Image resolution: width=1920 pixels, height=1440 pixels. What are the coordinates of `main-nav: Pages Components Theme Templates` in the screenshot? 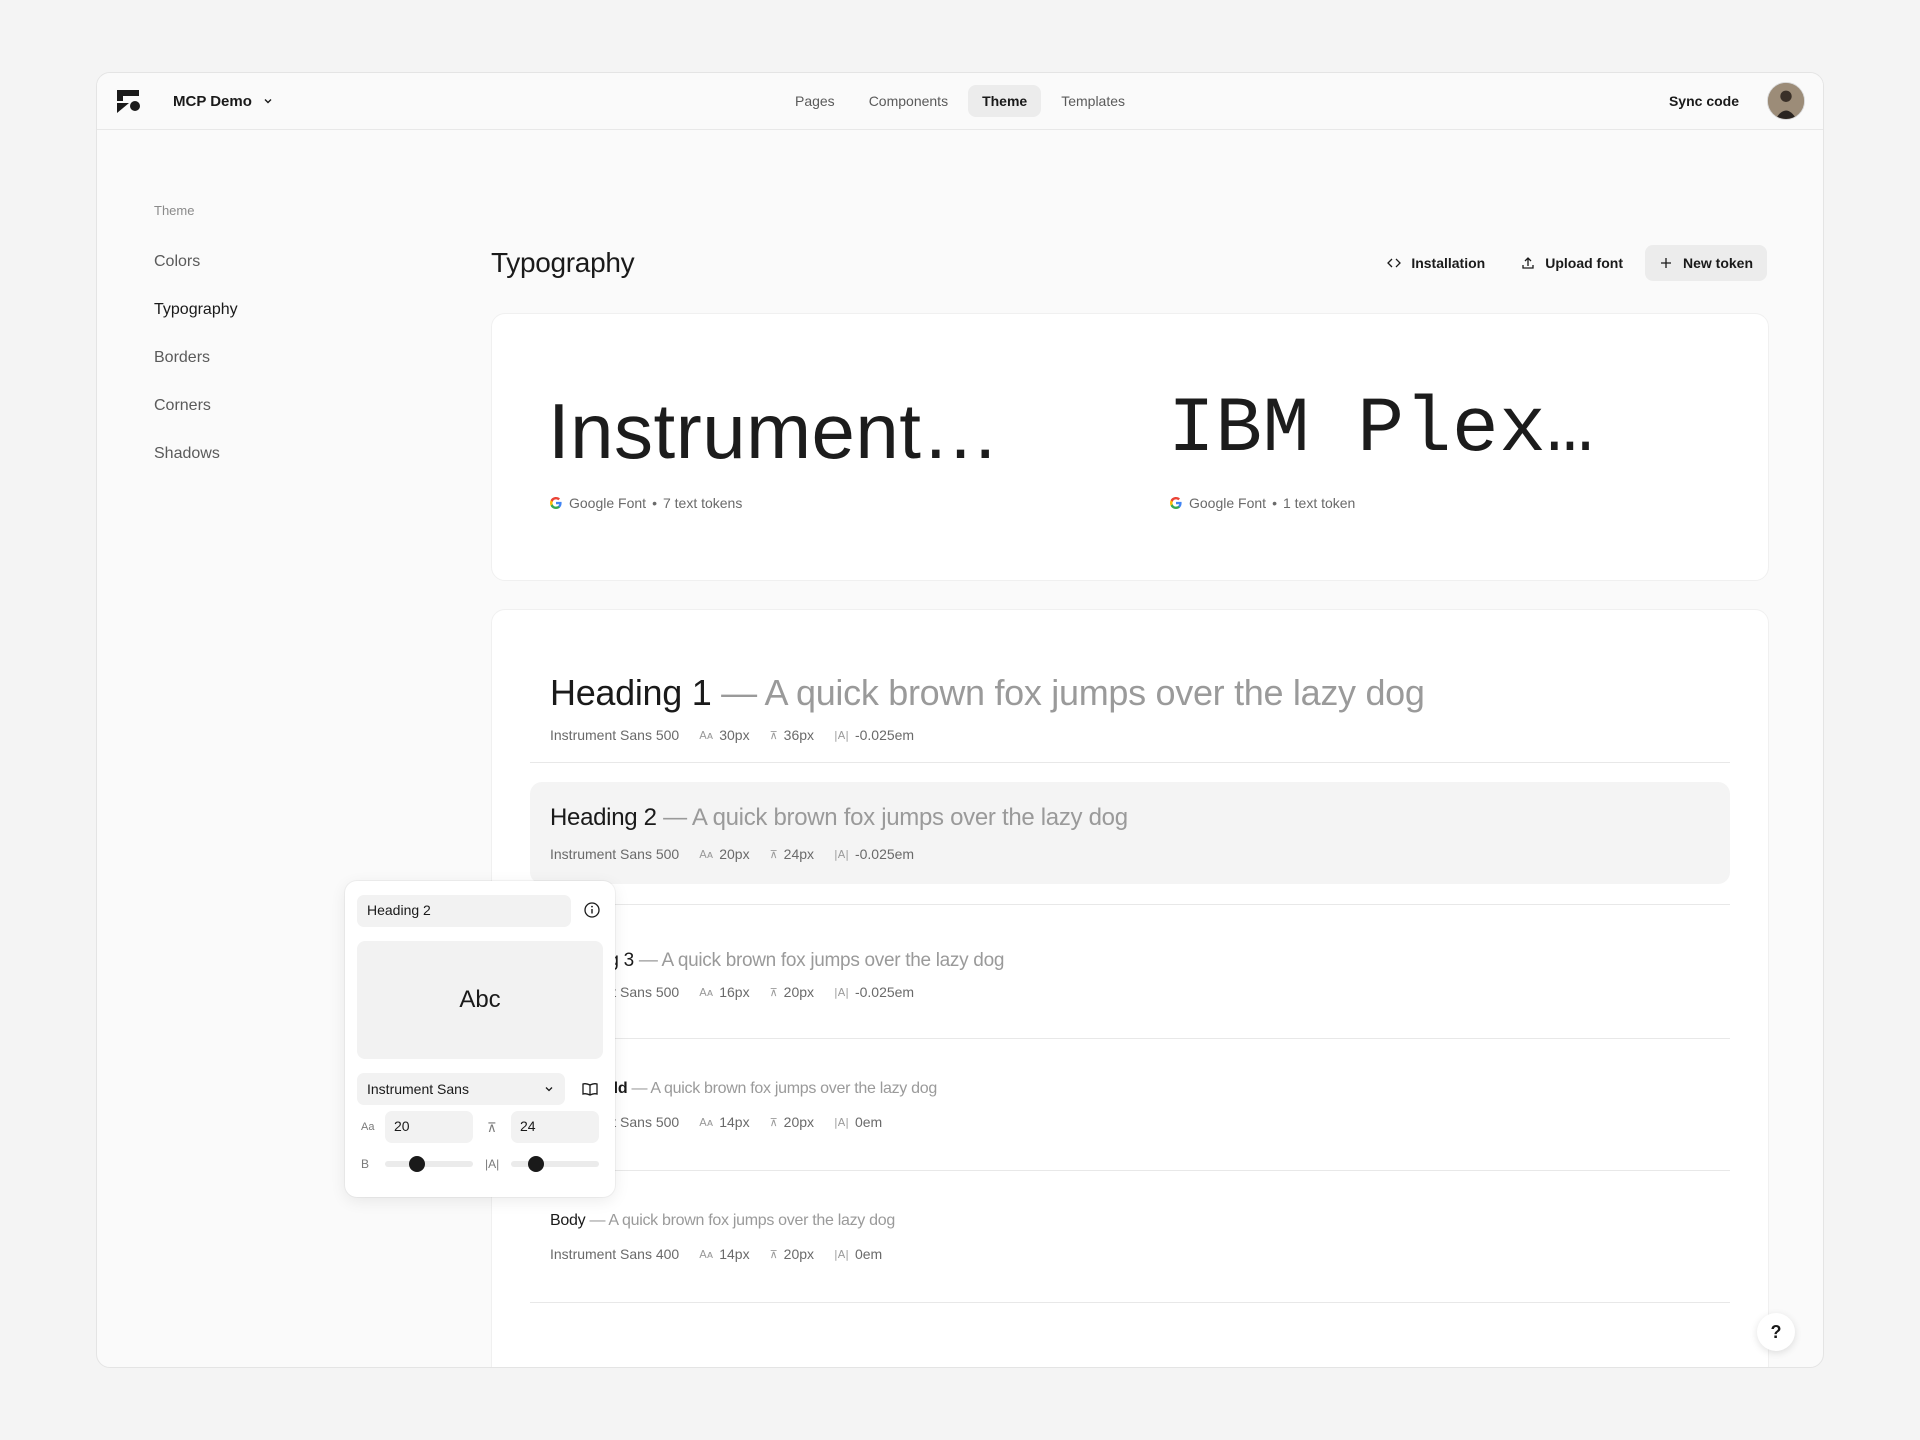 It's located at (960, 101).